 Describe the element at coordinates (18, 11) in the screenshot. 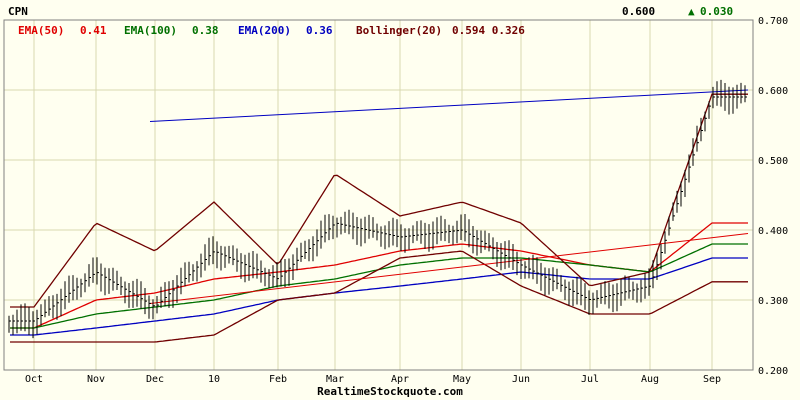

I see `symbol-label: CPN` at that location.